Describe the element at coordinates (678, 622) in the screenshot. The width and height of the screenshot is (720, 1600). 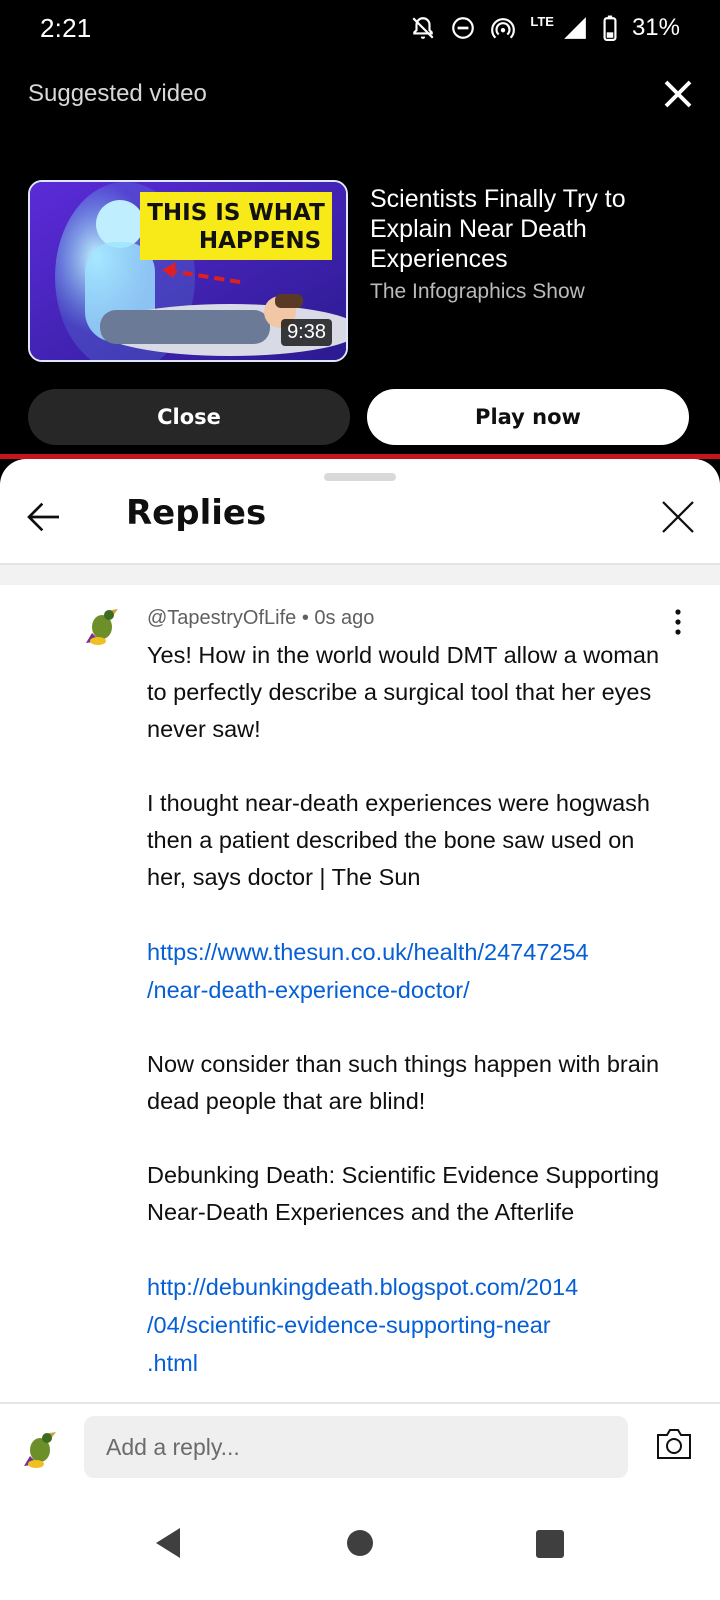
I see `more-options-icon` at that location.